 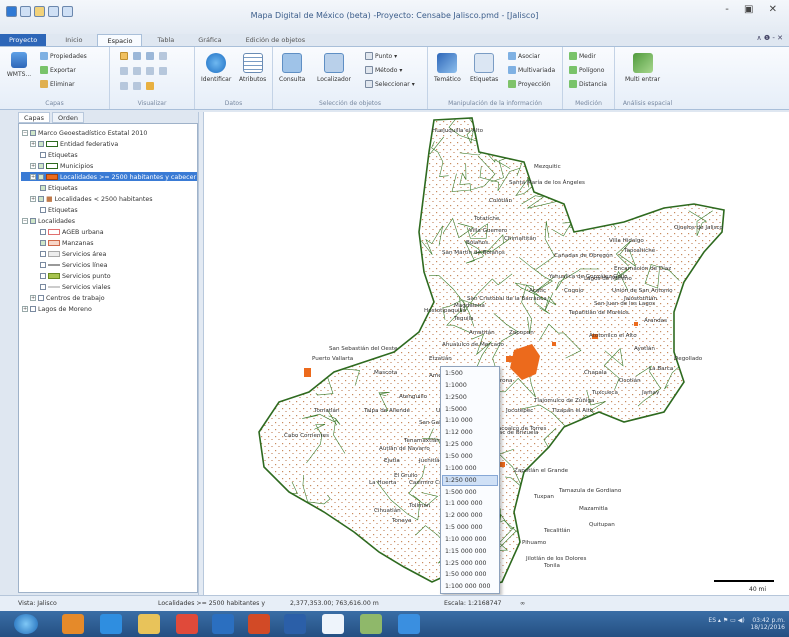 I want to click on pan-icon, so click(x=124, y=56).